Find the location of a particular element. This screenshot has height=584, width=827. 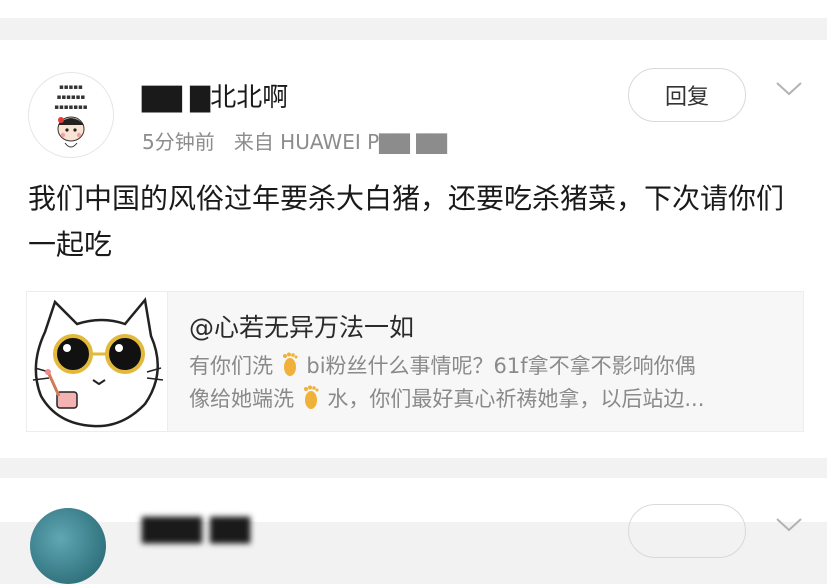

next-user-avatar is located at coordinates (68, 546).